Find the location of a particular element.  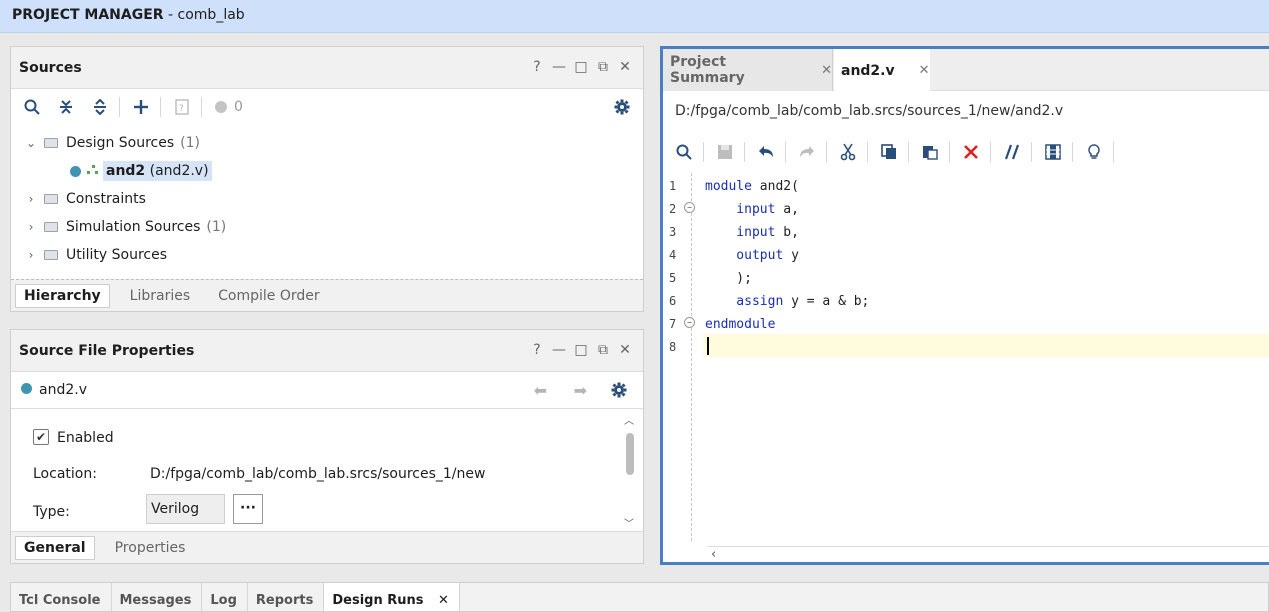

comment-toggle-icon is located at coordinates (1012, 152).